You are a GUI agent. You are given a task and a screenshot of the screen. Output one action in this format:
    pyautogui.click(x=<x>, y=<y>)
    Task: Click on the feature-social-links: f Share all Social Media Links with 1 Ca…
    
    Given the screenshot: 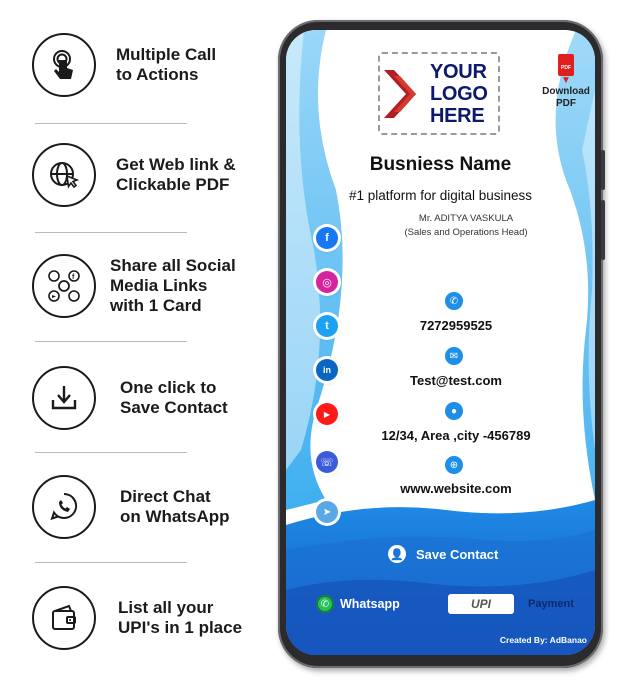 What is the action you would take?
    pyautogui.click(x=152, y=286)
    